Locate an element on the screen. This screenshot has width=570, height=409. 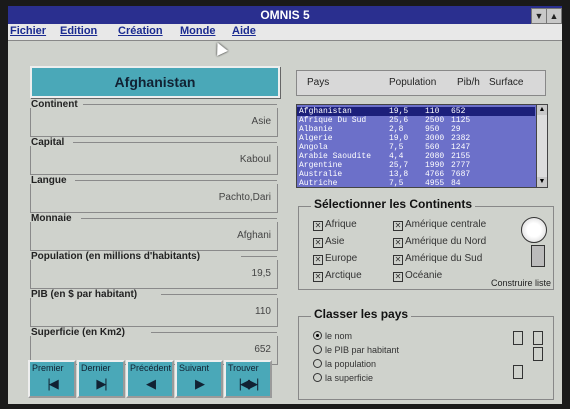
previous-button: Précédent ◀ is located at coordinates (150, 379).